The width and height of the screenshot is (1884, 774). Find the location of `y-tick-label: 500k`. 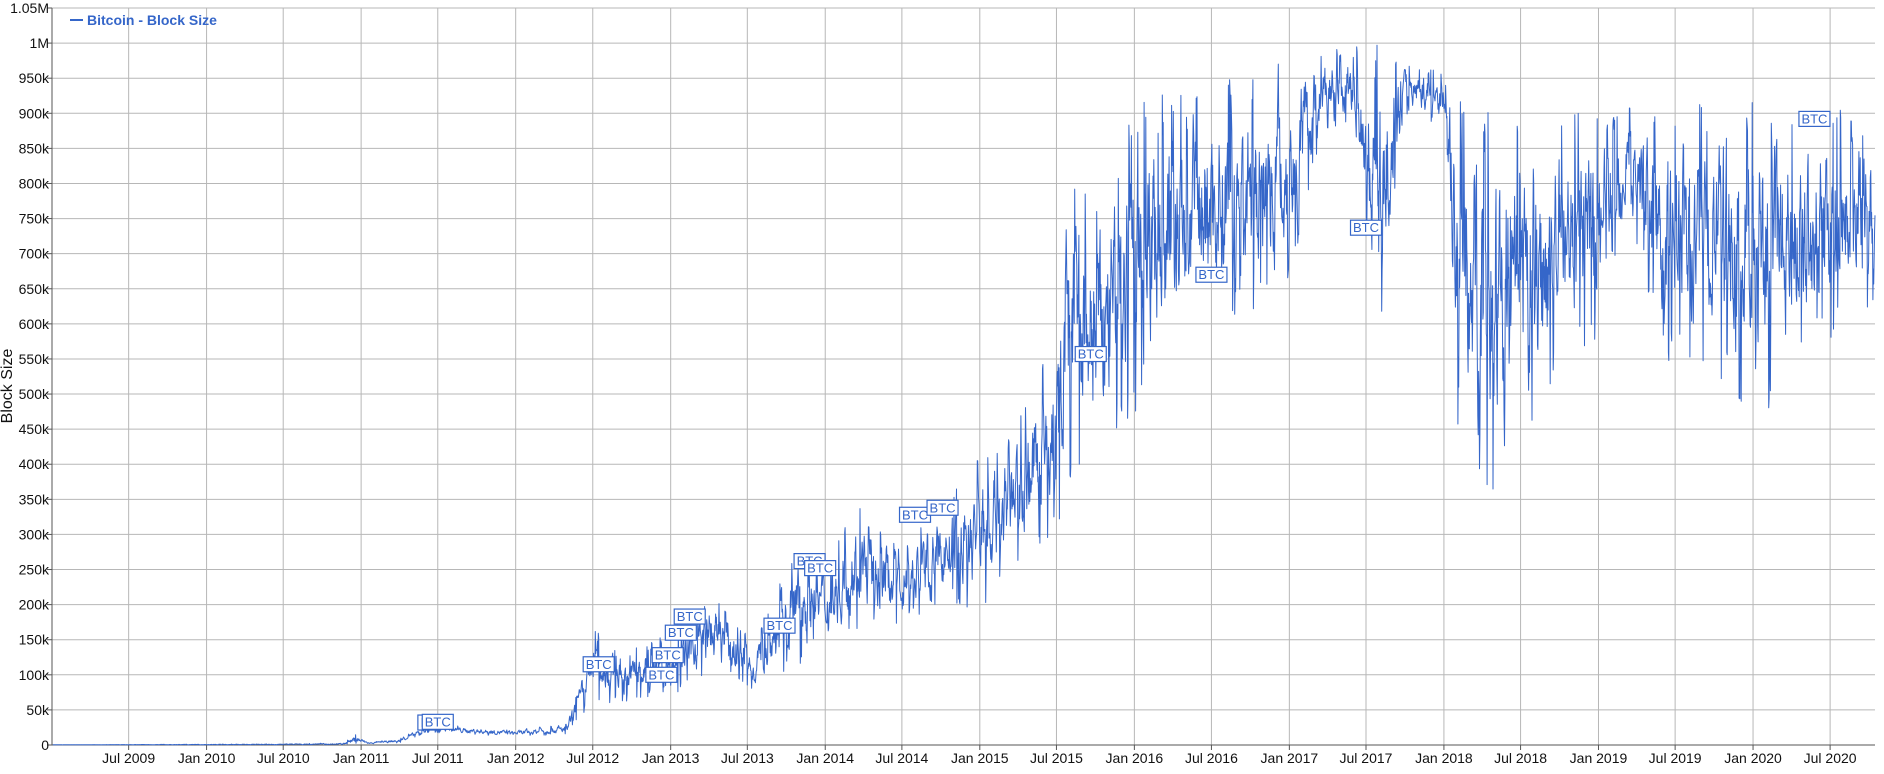

y-tick-label: 500k is located at coordinates (34, 394).